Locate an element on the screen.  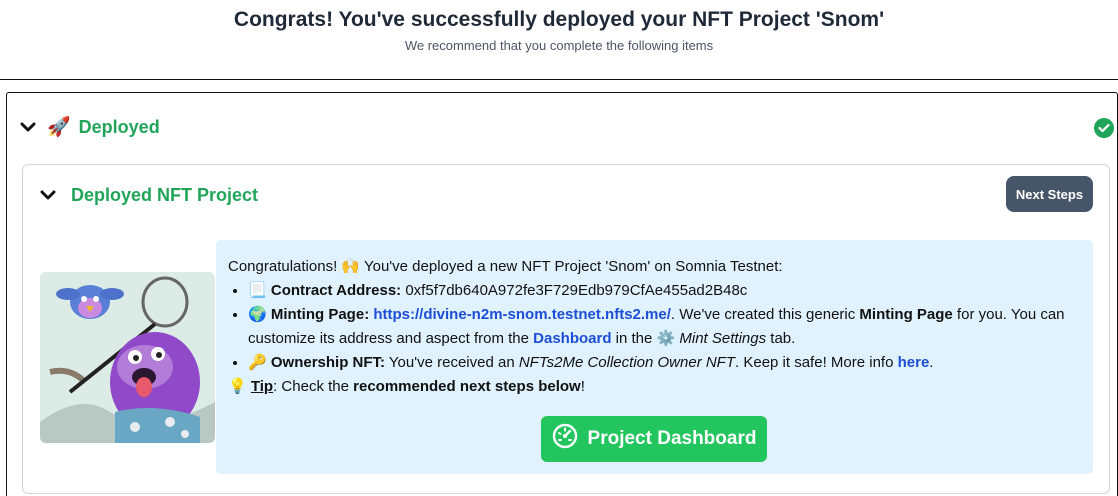
section-title: Deployed is located at coordinates (119, 126).